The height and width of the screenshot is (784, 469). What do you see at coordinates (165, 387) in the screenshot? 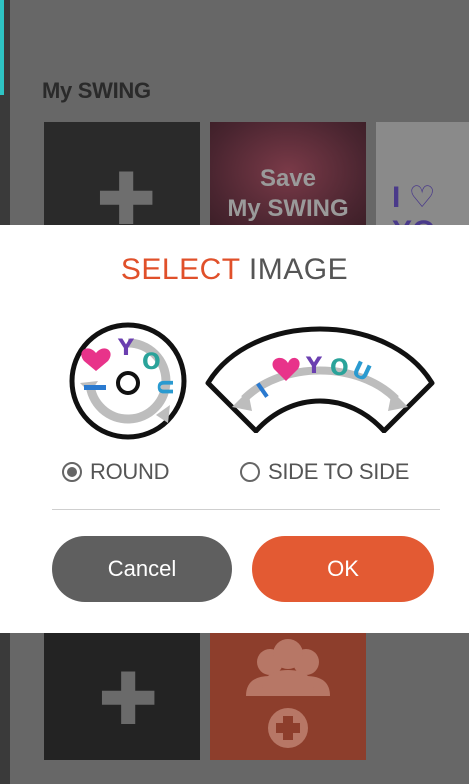
I see `svg-text: U` at bounding box center [165, 387].